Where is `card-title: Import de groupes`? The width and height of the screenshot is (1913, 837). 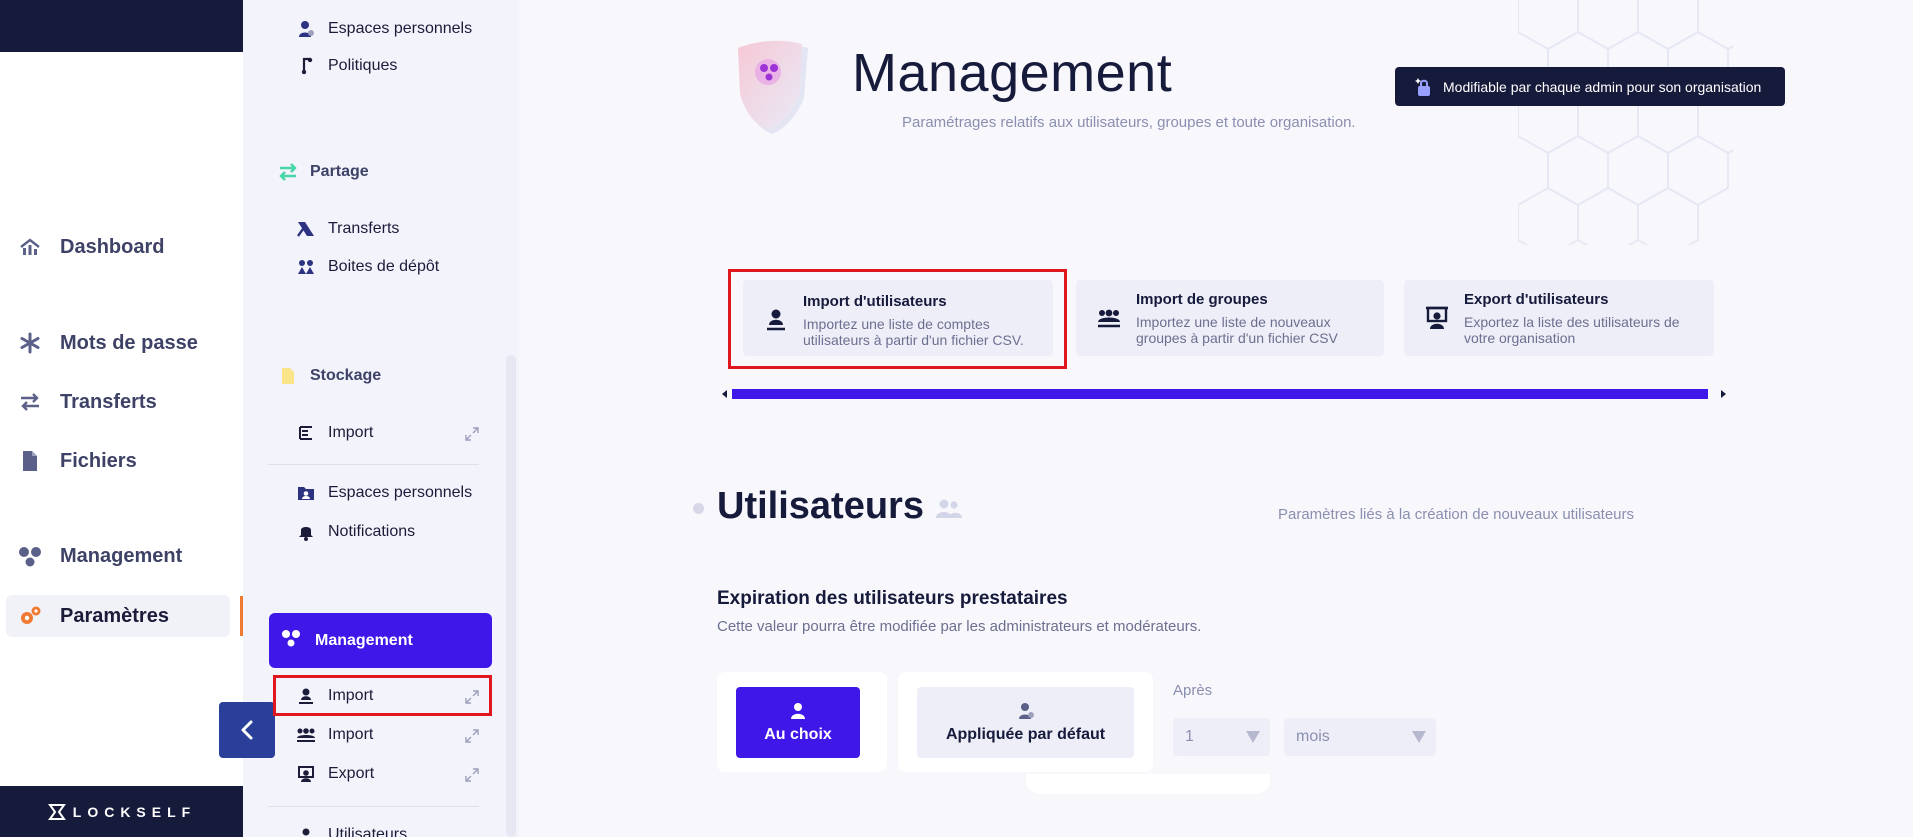 card-title: Import de groupes is located at coordinates (1202, 299).